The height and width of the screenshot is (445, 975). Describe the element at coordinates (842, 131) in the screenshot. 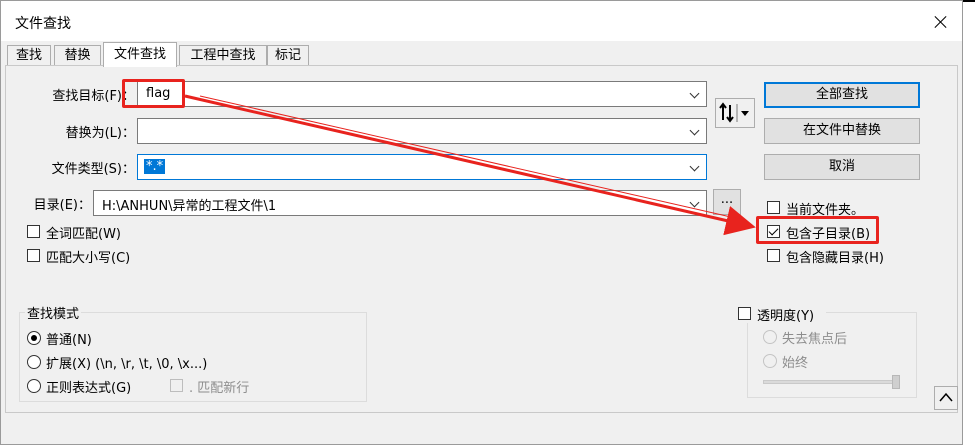

I see `replace-in-files-button: 在文件中替换` at that location.